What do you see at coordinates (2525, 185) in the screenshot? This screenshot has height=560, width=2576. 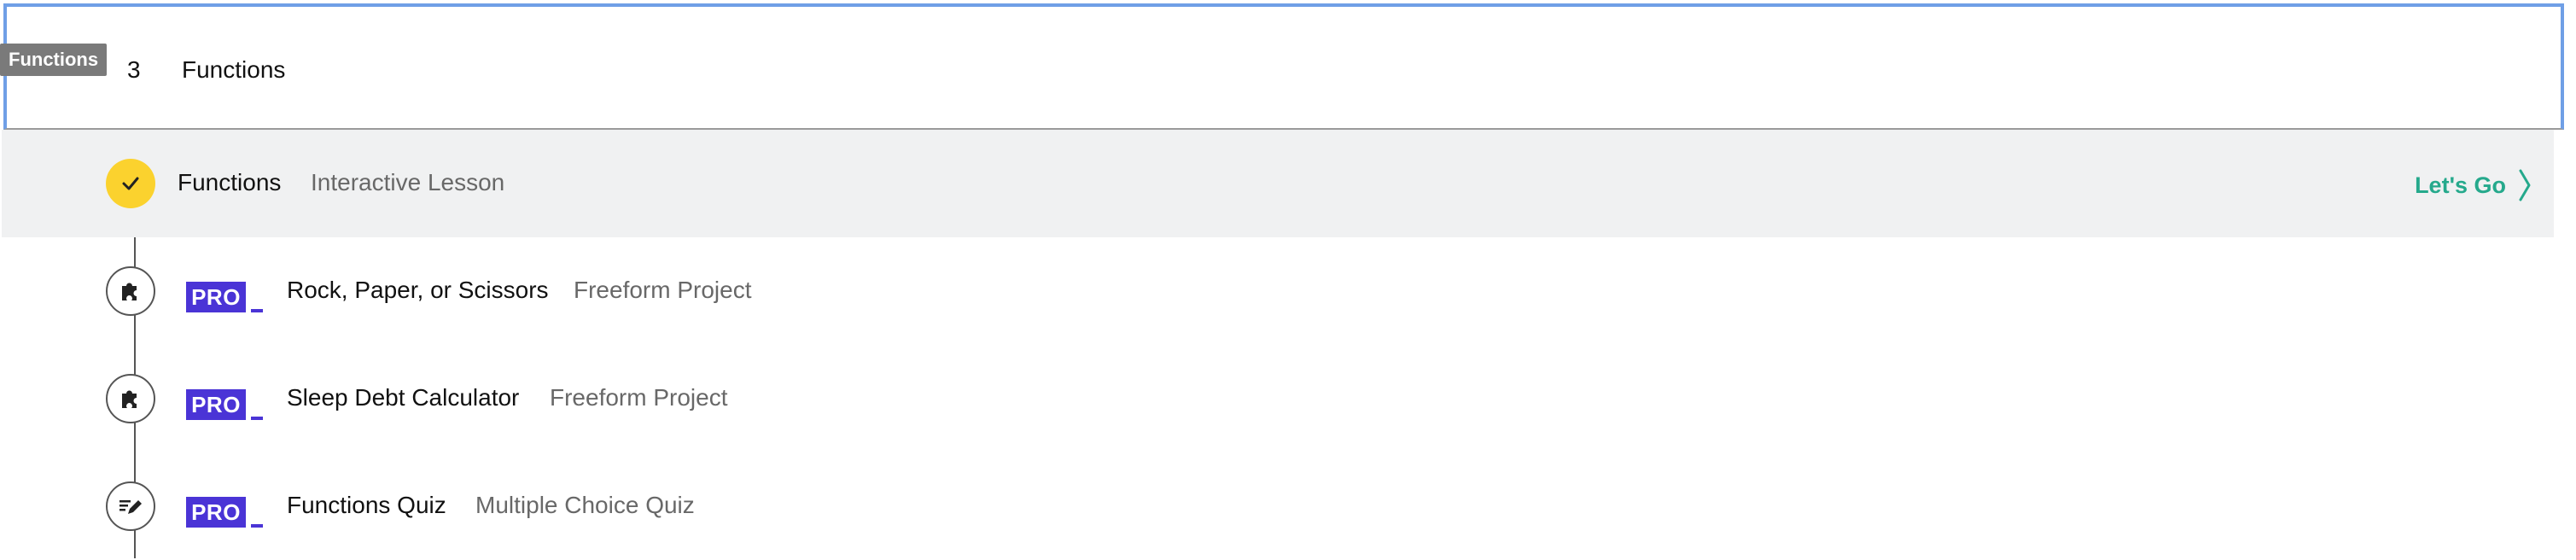 I see `chevron-right-icon` at bounding box center [2525, 185].